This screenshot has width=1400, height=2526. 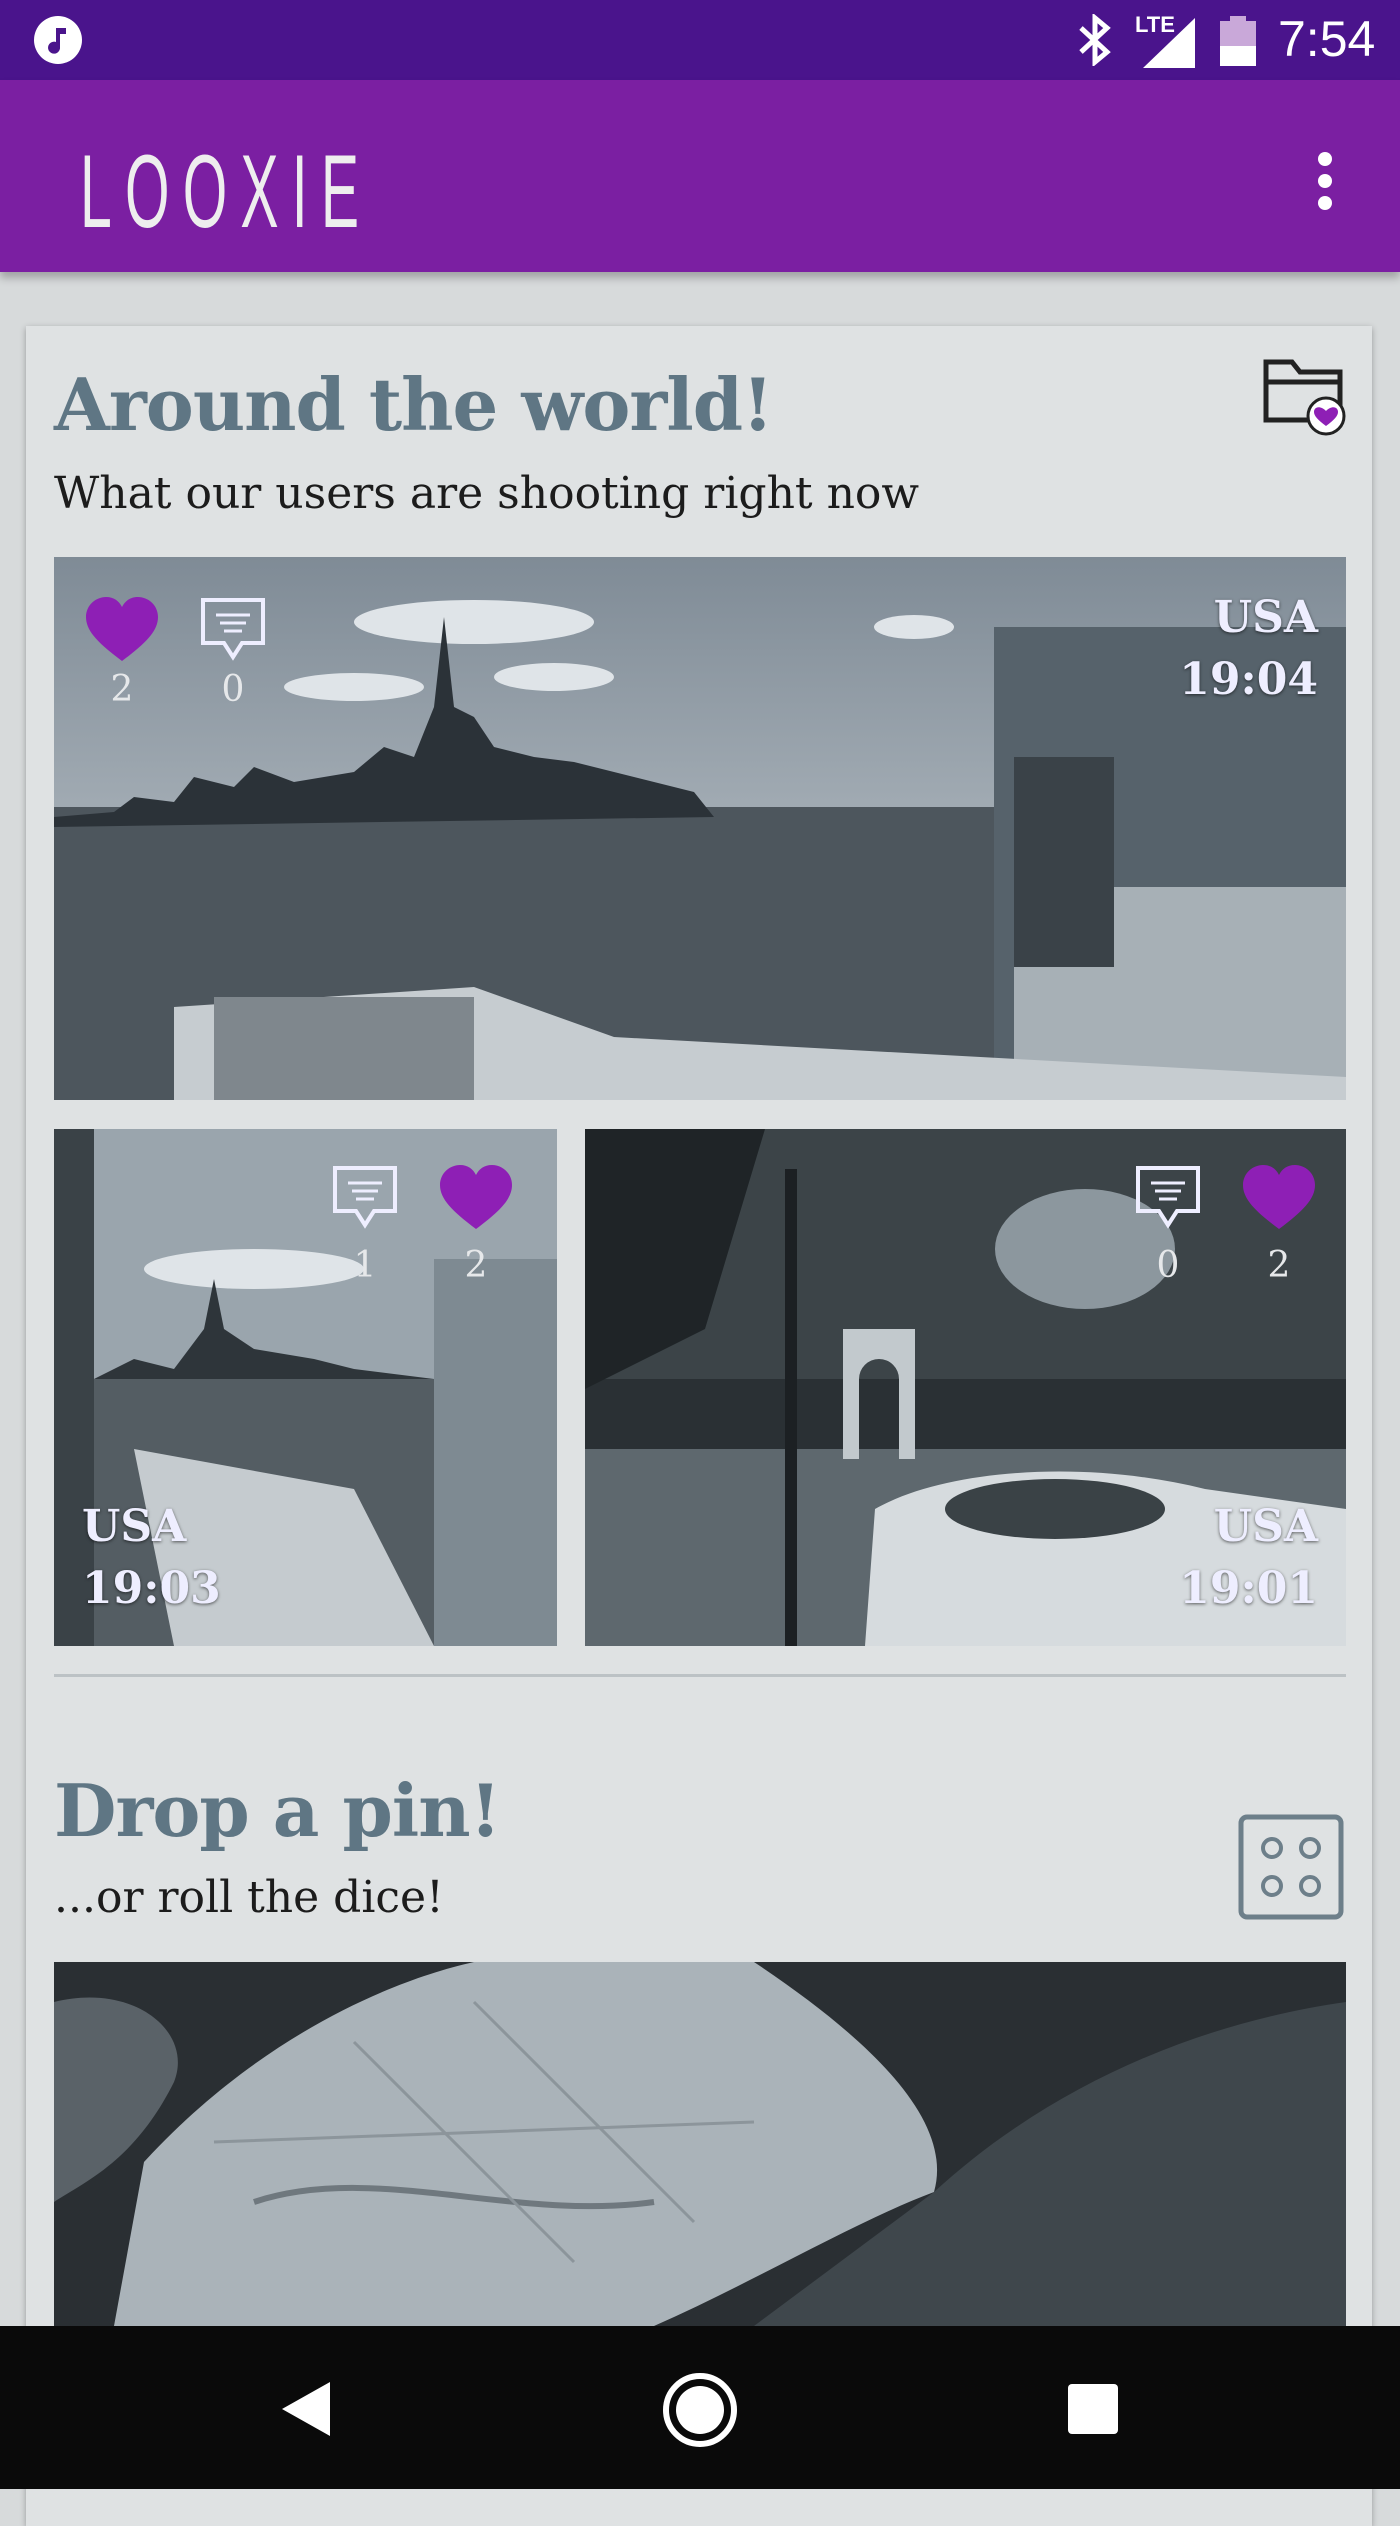 What do you see at coordinates (1248, 1558) in the screenshot?
I see `location-time: USA 19:01` at bounding box center [1248, 1558].